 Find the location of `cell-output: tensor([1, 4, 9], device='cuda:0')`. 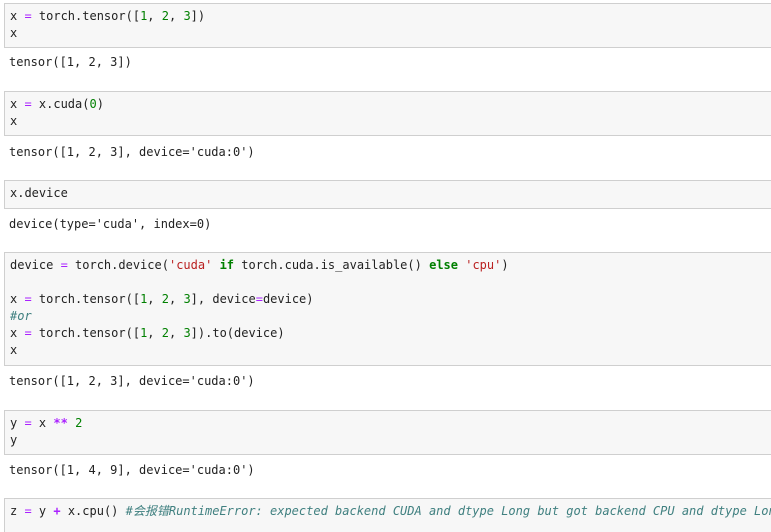

cell-output: tensor([1, 4, 9], device='cuda:0') is located at coordinates (132, 470).